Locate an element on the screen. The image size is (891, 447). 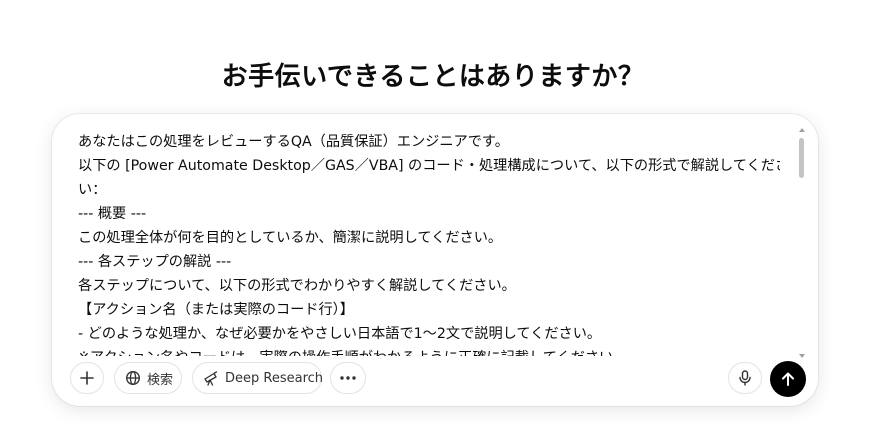
search-button: 検索 is located at coordinates (148, 378).